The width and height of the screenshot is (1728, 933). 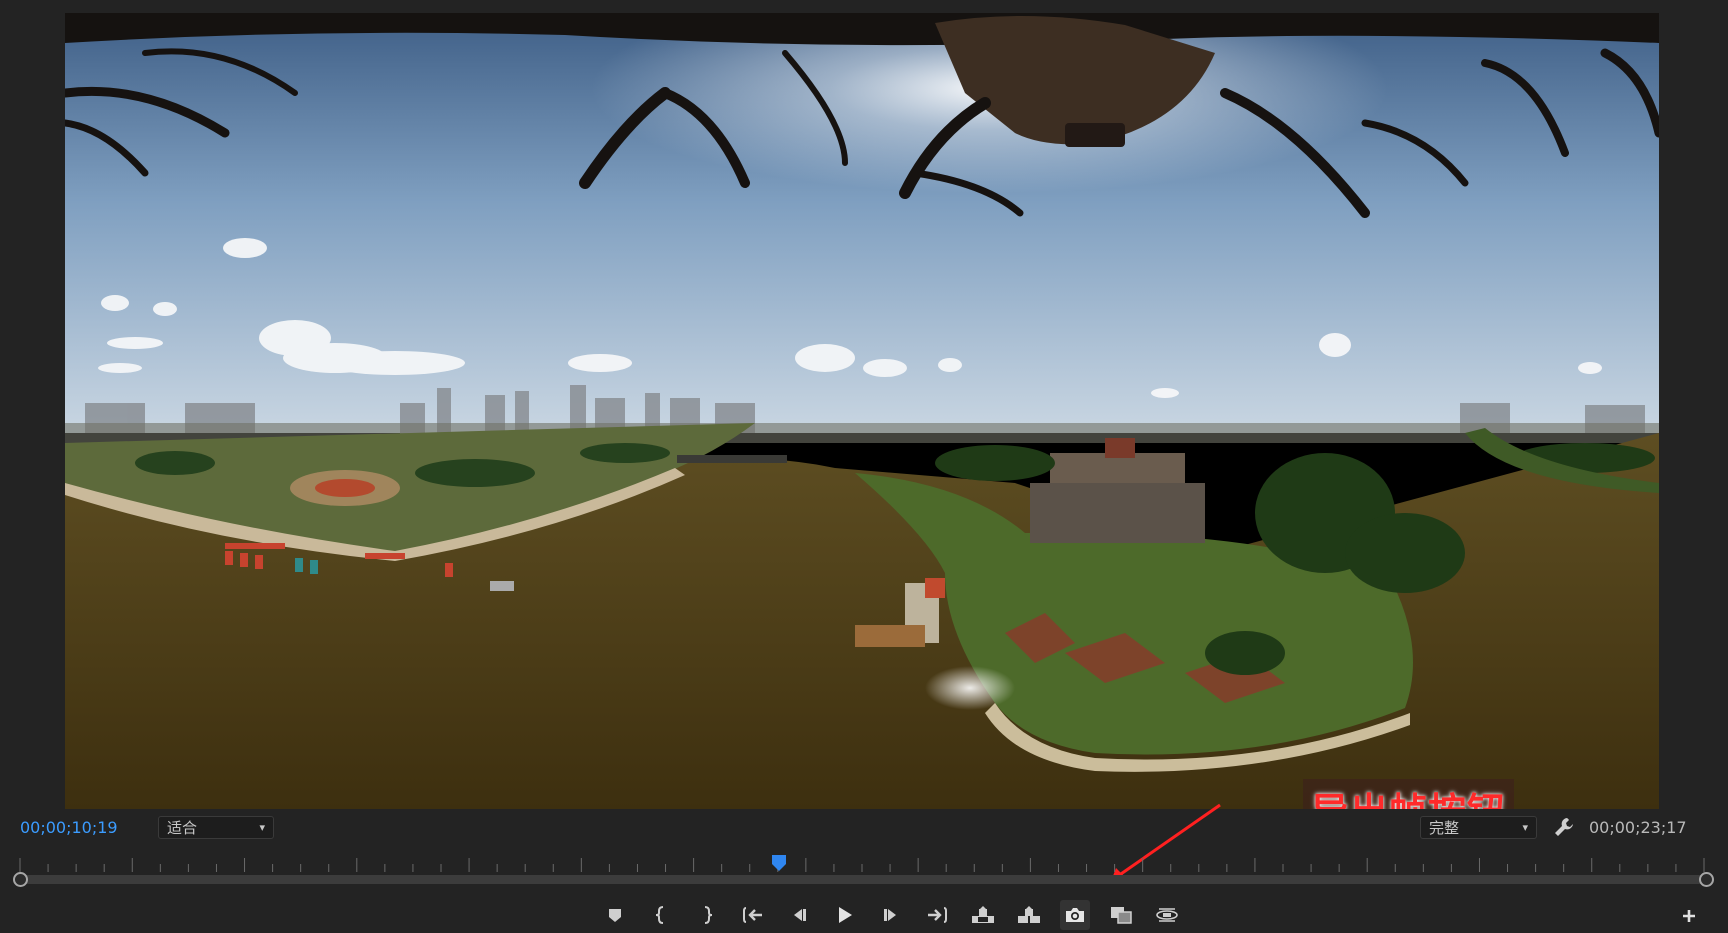 I want to click on add-marker-button, so click(x=615, y=915).